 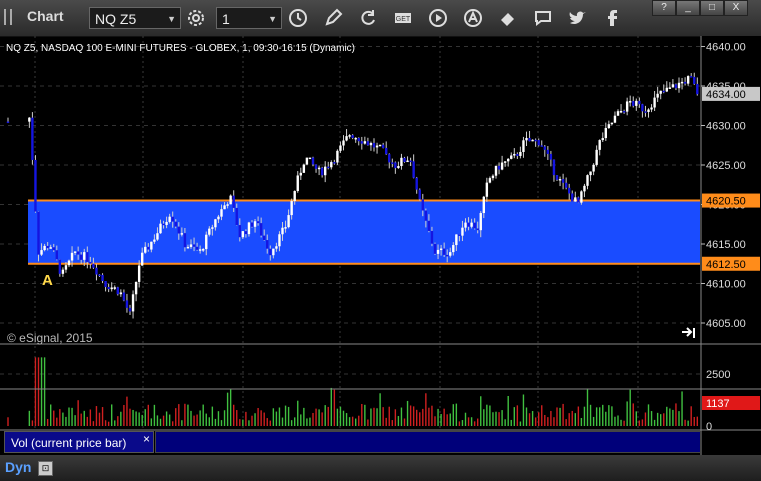 What do you see at coordinates (688, 332) in the screenshot?
I see `scroll-to-end-icon` at bounding box center [688, 332].